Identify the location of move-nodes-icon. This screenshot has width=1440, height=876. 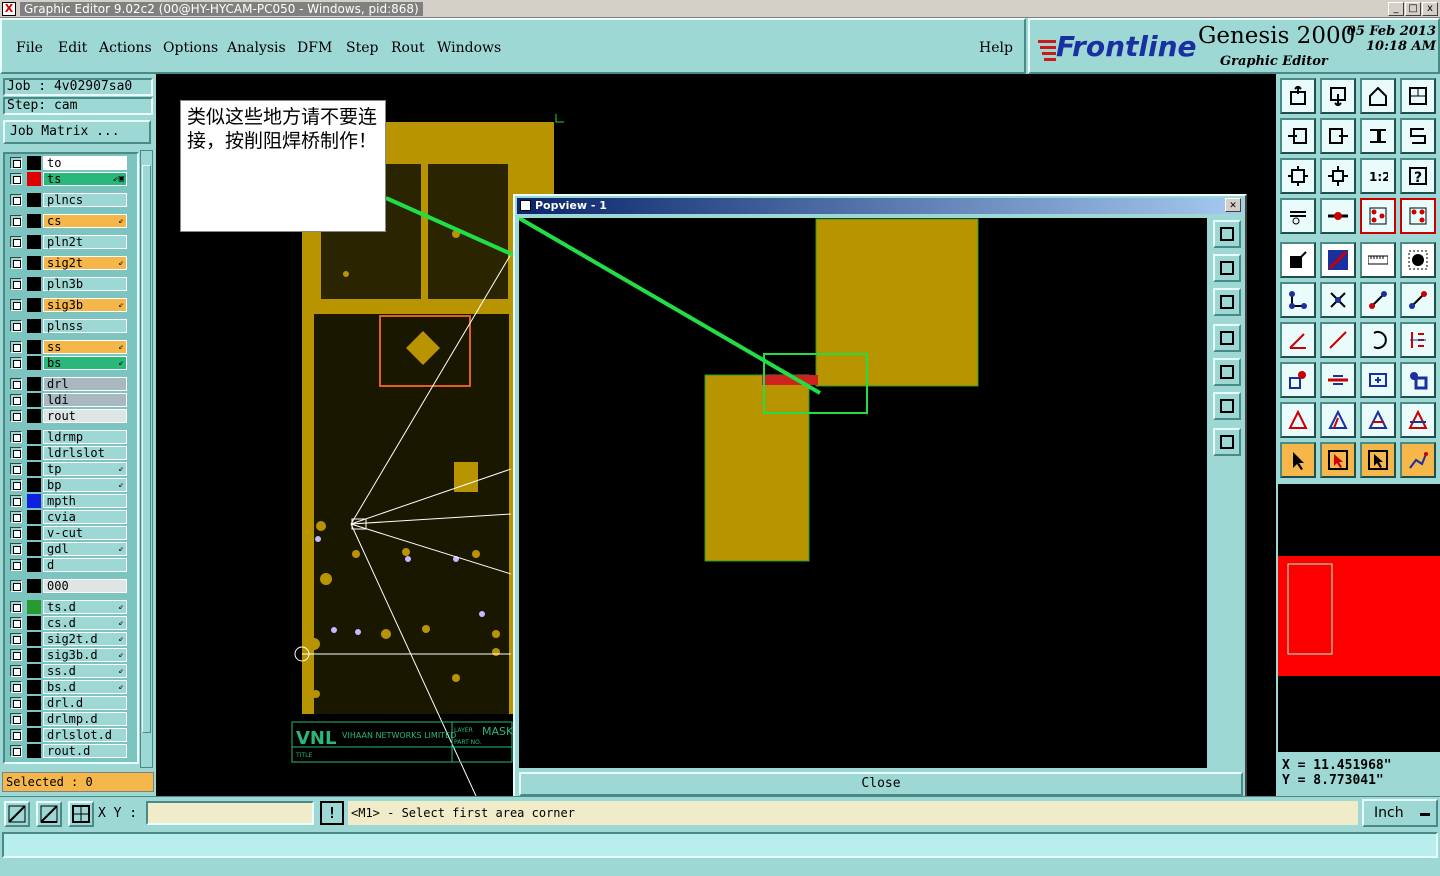
(1298, 300).